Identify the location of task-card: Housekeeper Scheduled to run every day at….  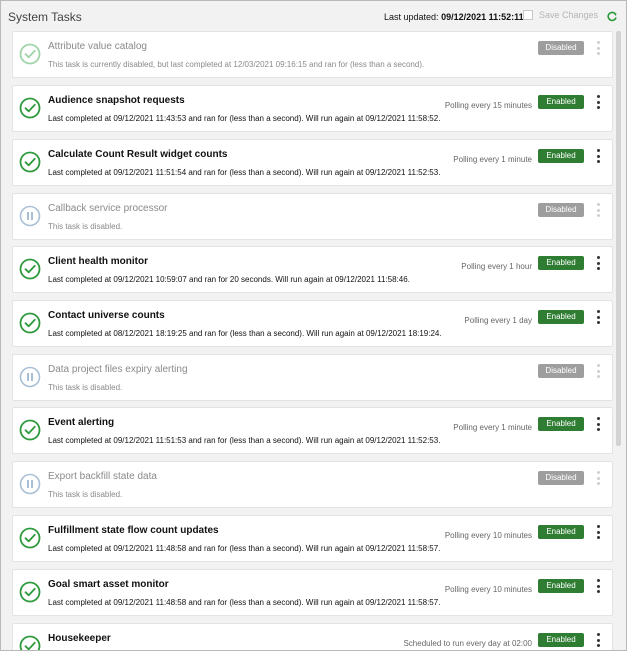
(312, 636).